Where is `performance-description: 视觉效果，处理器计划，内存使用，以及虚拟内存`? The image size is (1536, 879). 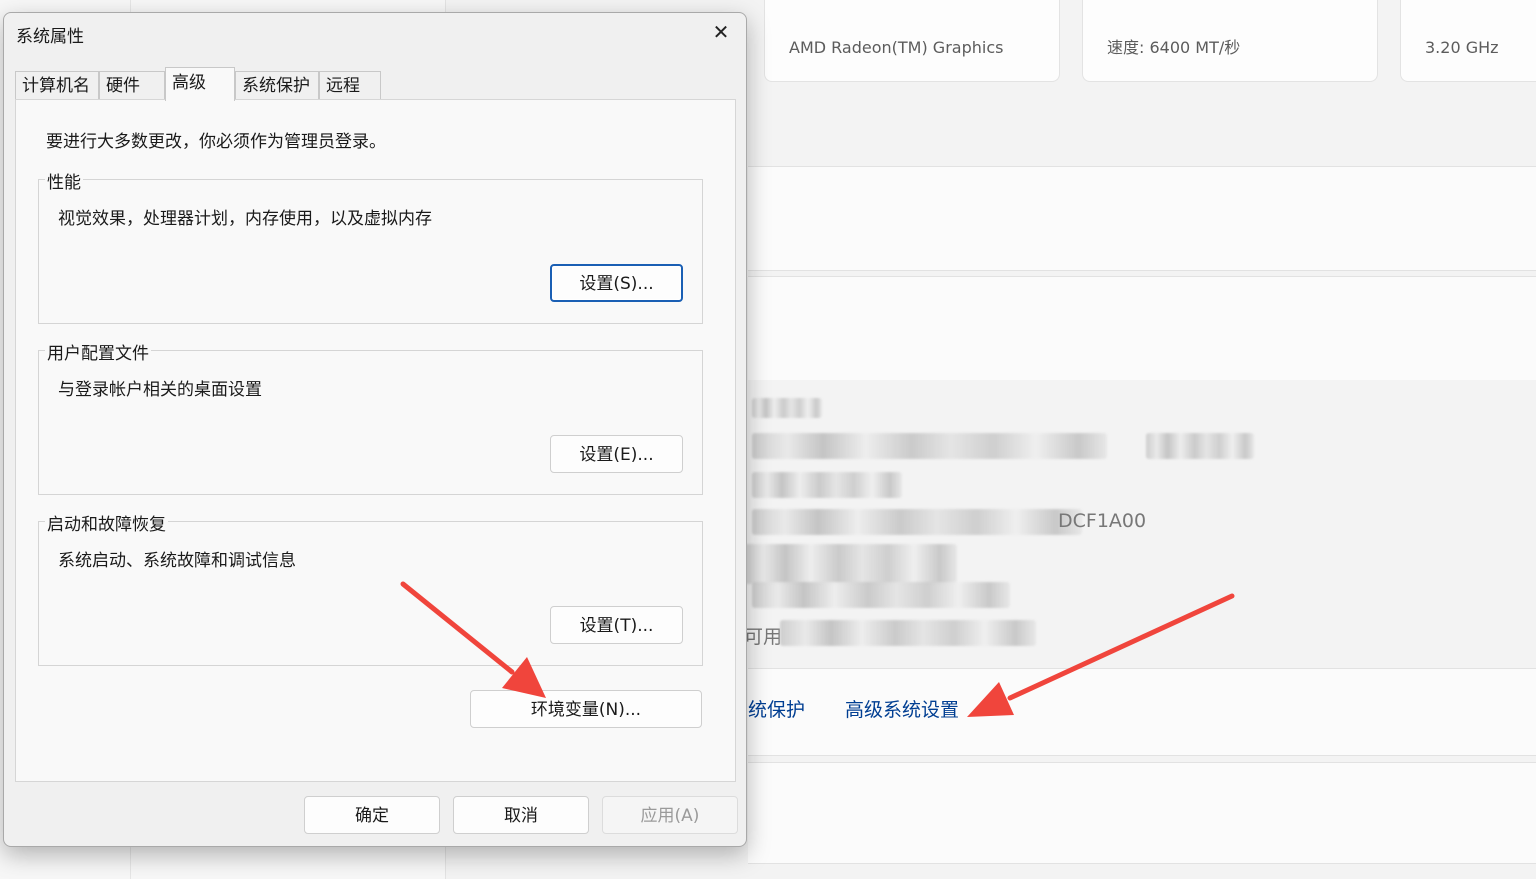 performance-description: 视觉效果，处理器计划，内存使用，以及虚拟内存 is located at coordinates (245, 219).